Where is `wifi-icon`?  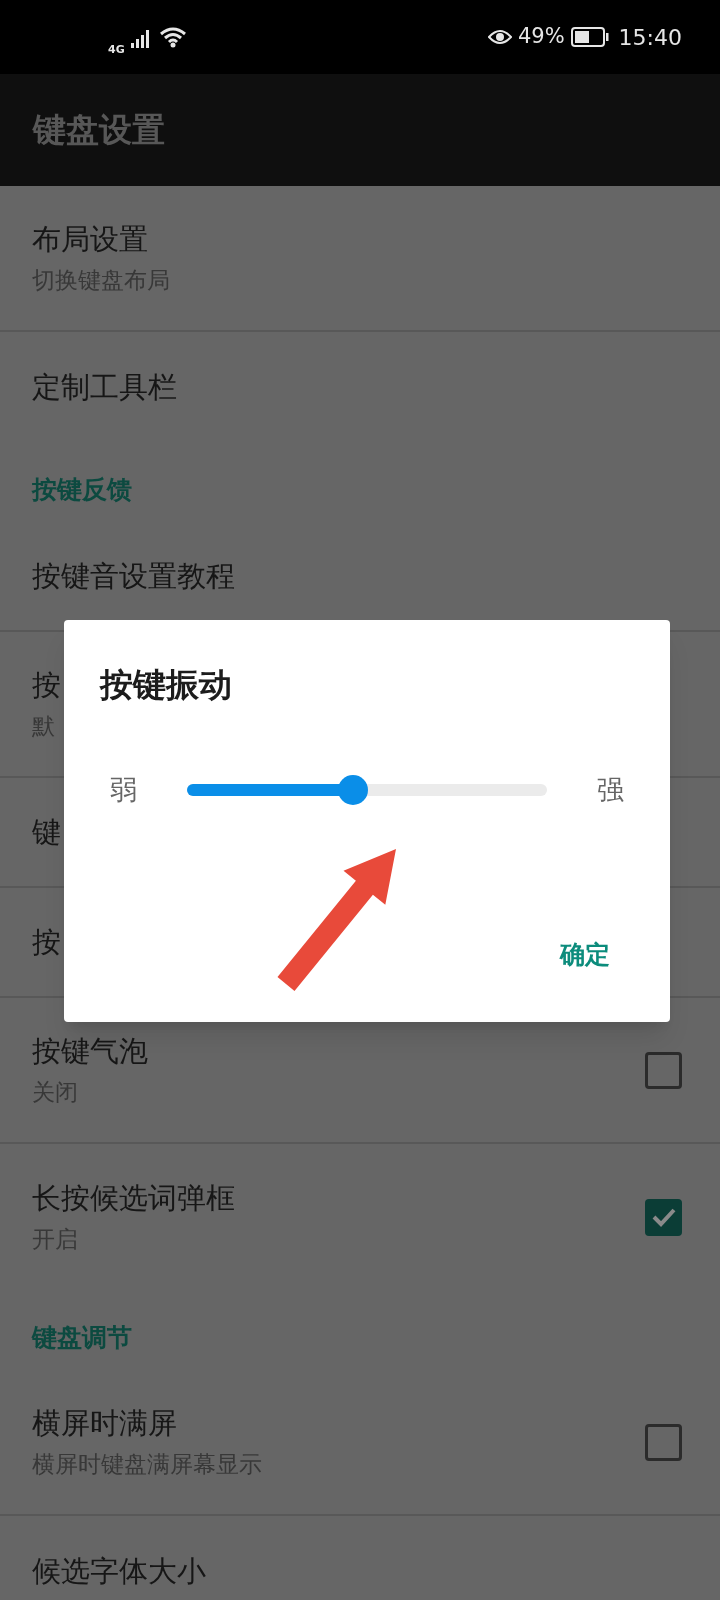
wifi-icon is located at coordinates (172, 37).